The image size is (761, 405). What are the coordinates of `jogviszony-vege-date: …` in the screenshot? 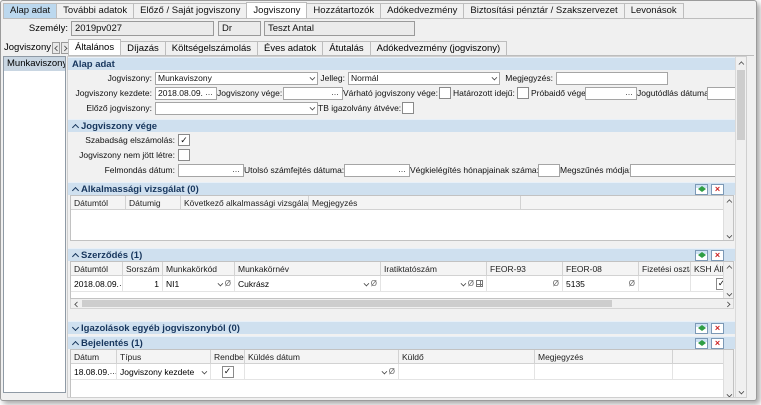 It's located at (313, 93).